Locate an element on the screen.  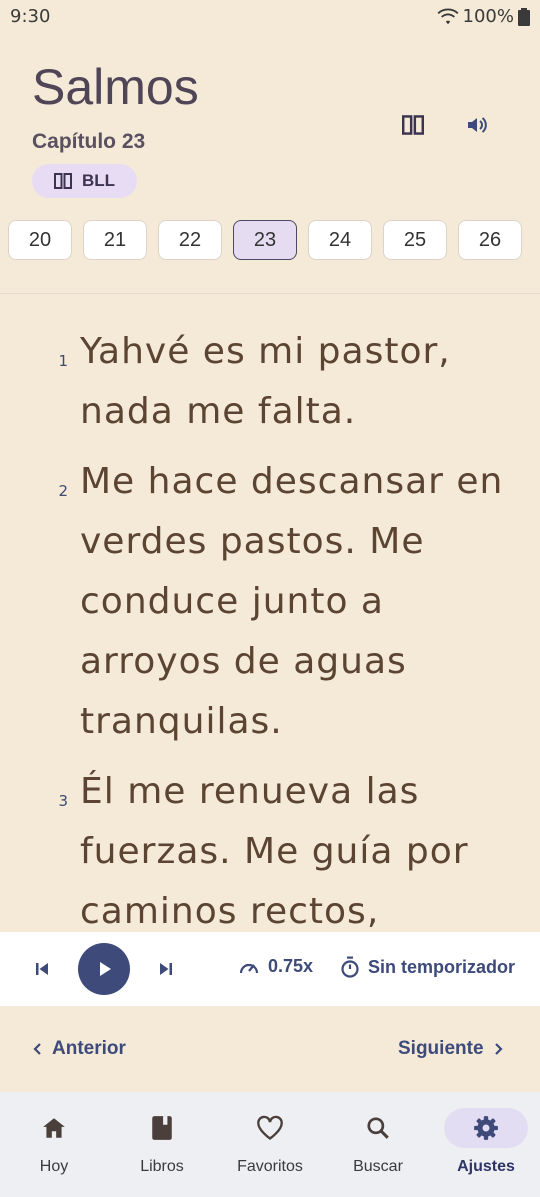
play-icon is located at coordinates (105, 969).